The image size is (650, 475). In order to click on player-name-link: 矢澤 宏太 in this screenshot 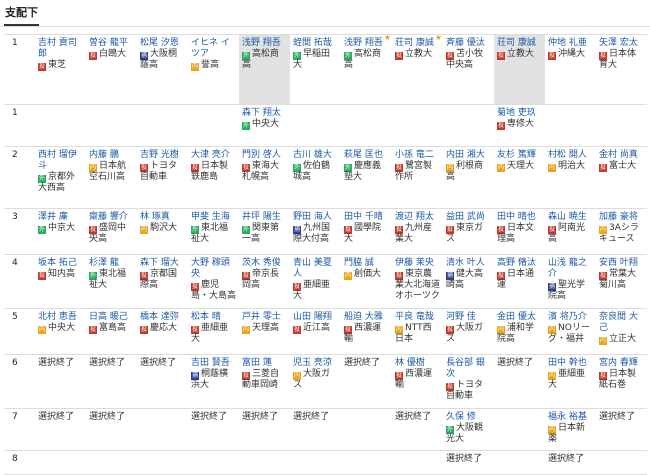, I will do `click(621, 43)`.